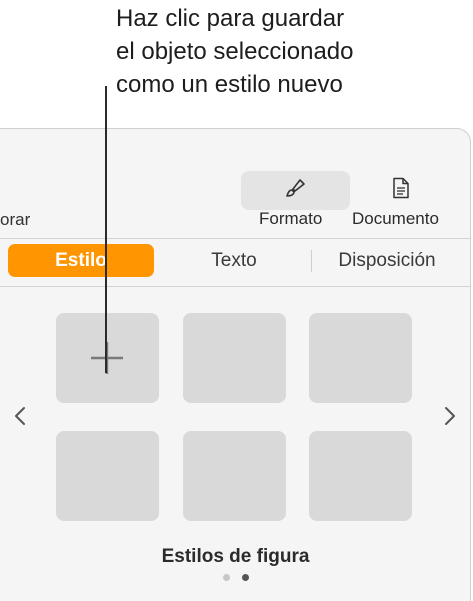 This screenshot has width=473, height=601. What do you see at coordinates (106, 229) in the screenshot?
I see `callout-leader-line` at bounding box center [106, 229].